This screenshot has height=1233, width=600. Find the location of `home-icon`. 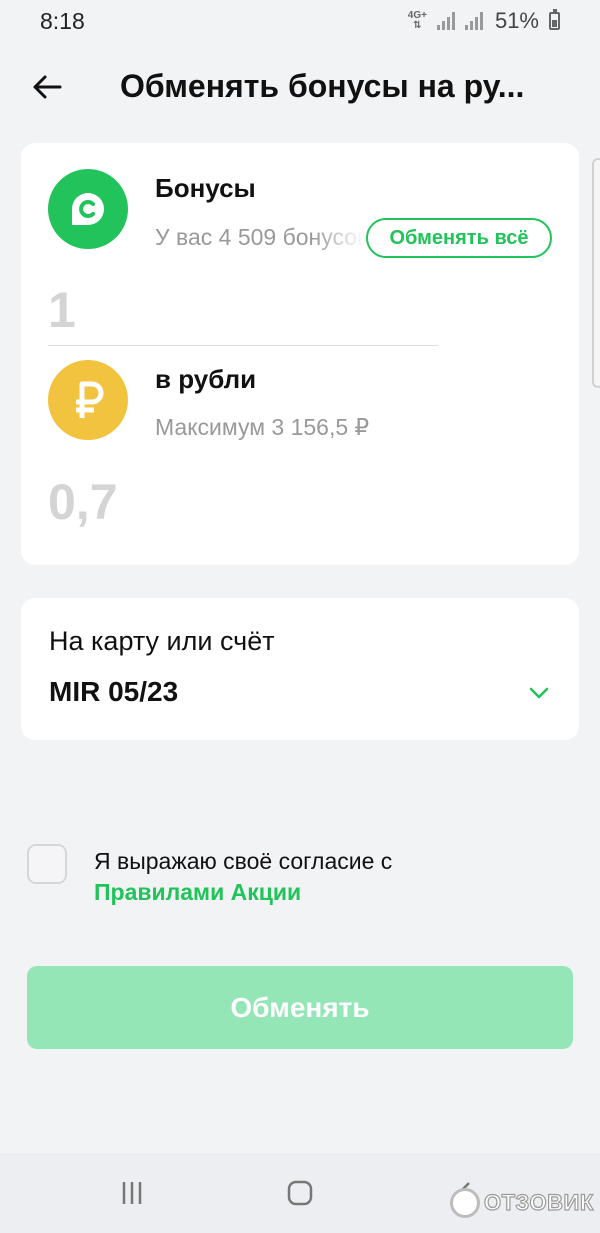

home-icon is located at coordinates (300, 1193).